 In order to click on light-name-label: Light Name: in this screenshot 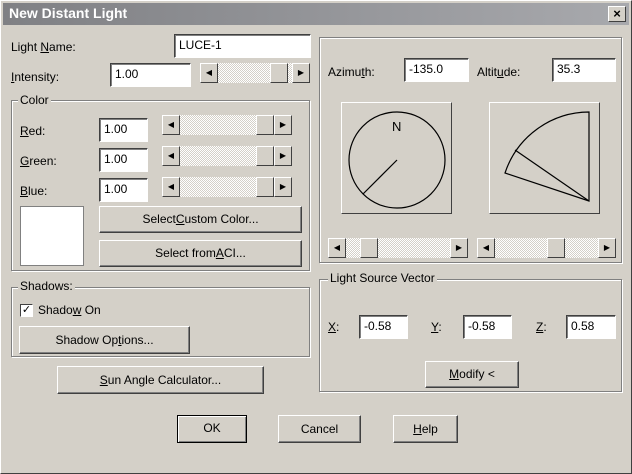, I will do `click(43, 47)`.